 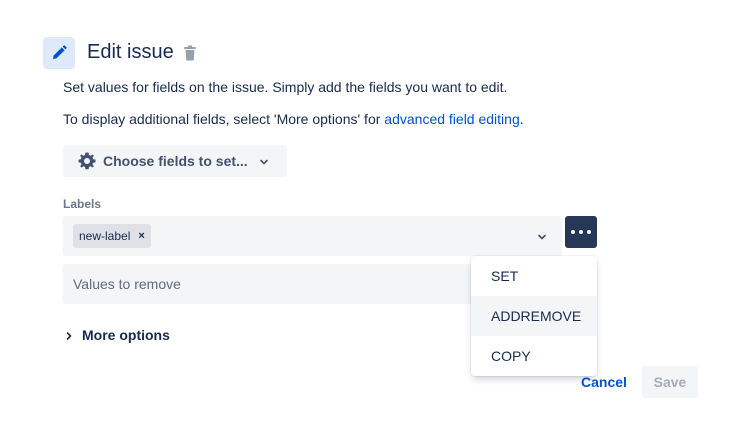 What do you see at coordinates (141, 236) in the screenshot?
I see `remove-tag-icon: ×` at bounding box center [141, 236].